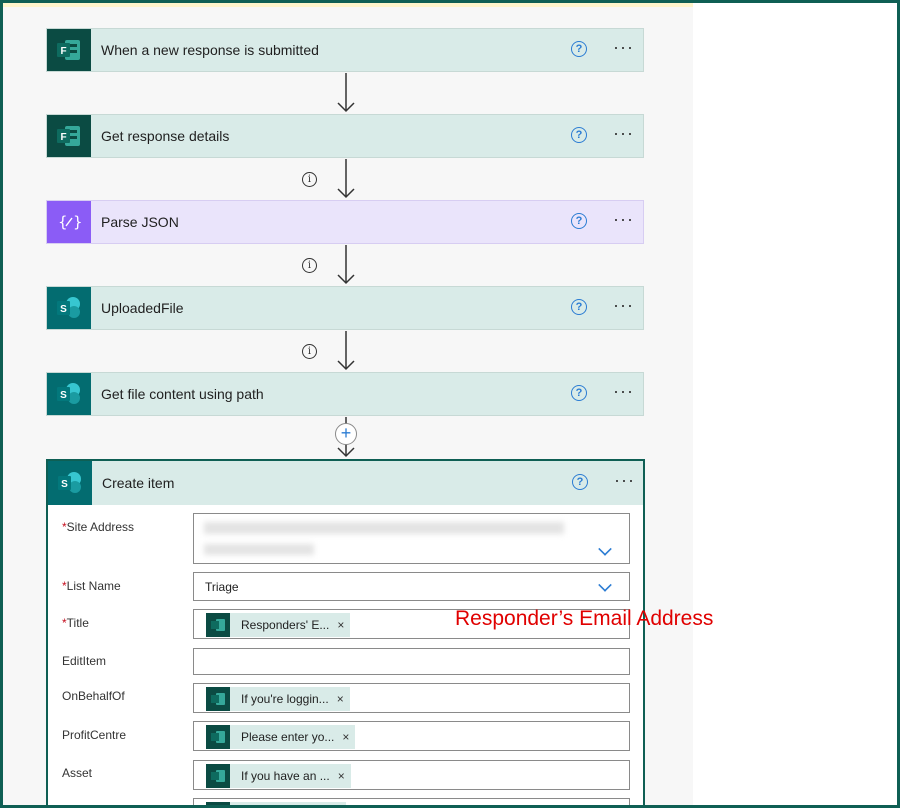 This screenshot has height=808, width=900. Describe the element at coordinates (411, 661) in the screenshot. I see `edit-item-field` at that location.